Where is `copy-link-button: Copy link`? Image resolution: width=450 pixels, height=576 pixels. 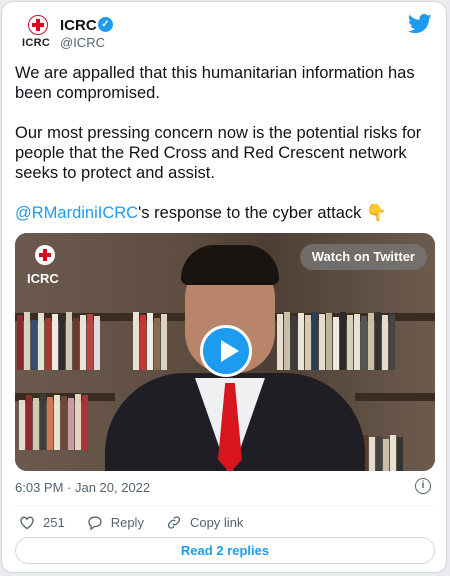 copy-link-button: Copy link is located at coordinates (204, 522).